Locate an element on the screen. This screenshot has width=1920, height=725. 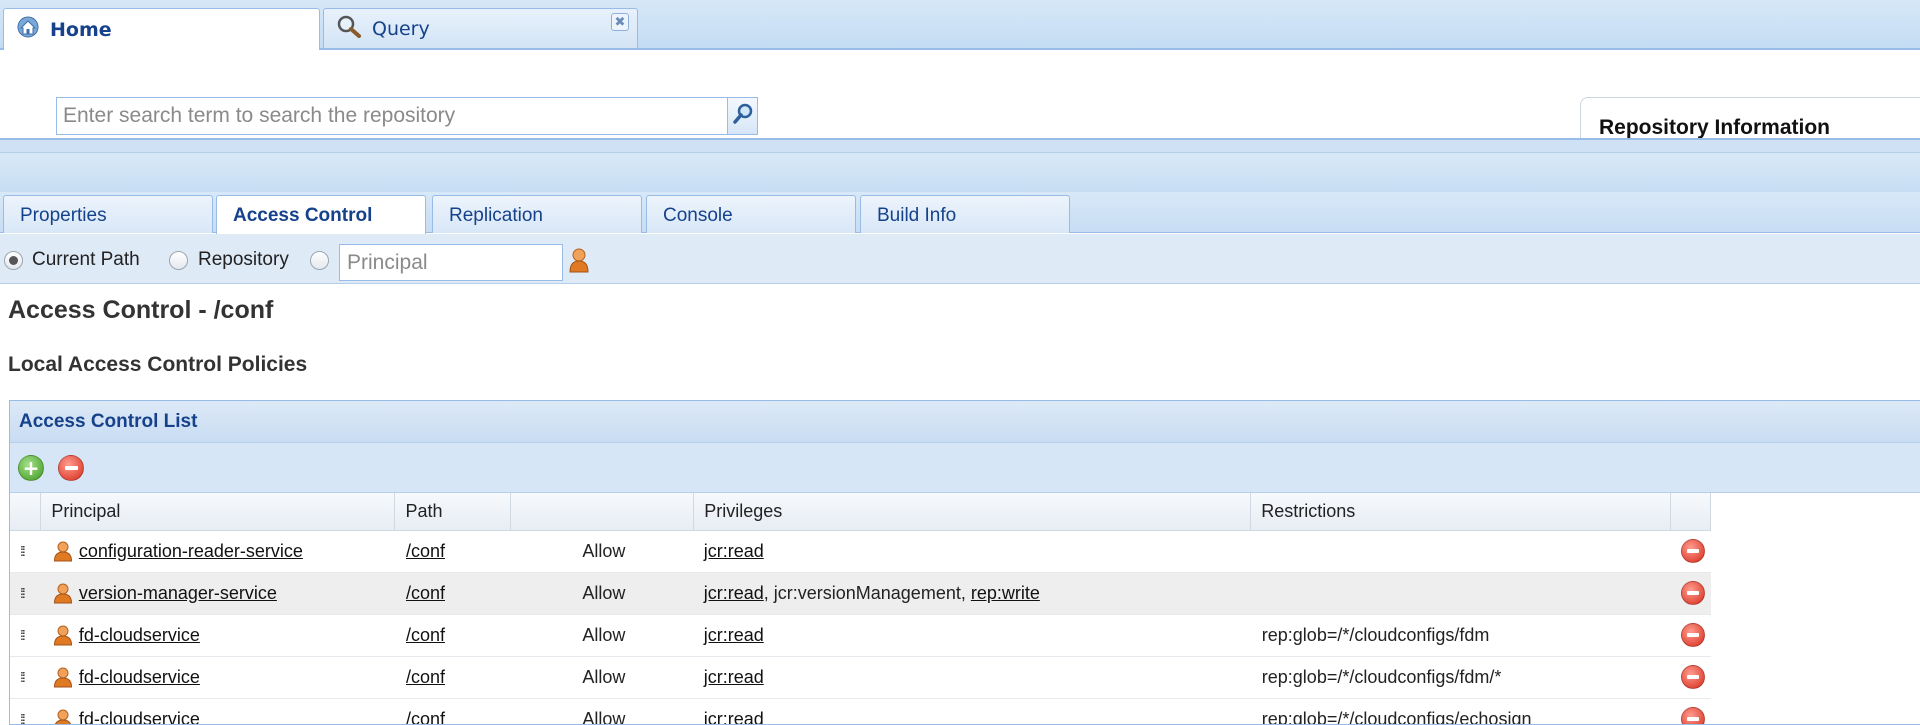
add-entry-button: + is located at coordinates (31, 467).